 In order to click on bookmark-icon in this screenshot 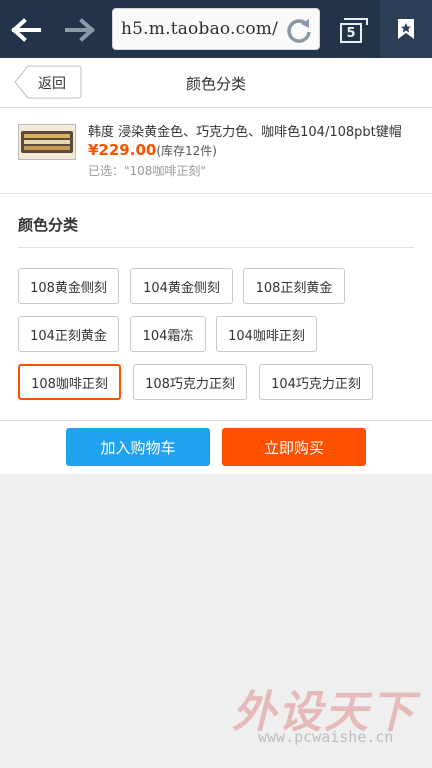, I will do `click(406, 29)`.